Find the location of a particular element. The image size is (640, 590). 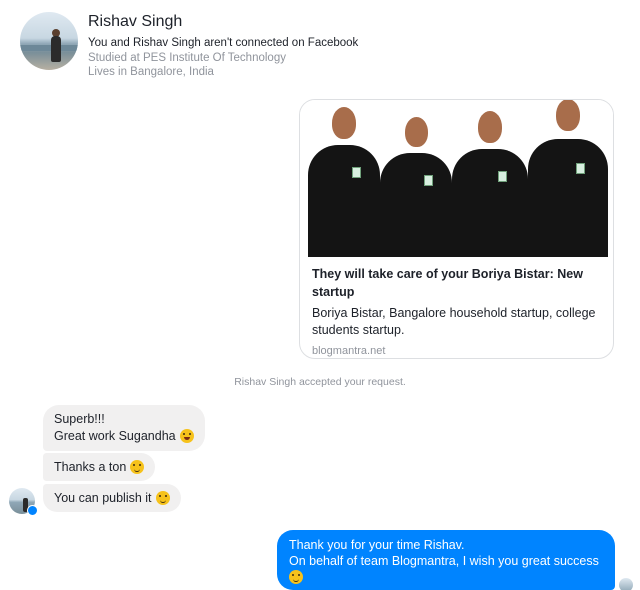

message-text: You can publish it is located at coordinates (103, 498).